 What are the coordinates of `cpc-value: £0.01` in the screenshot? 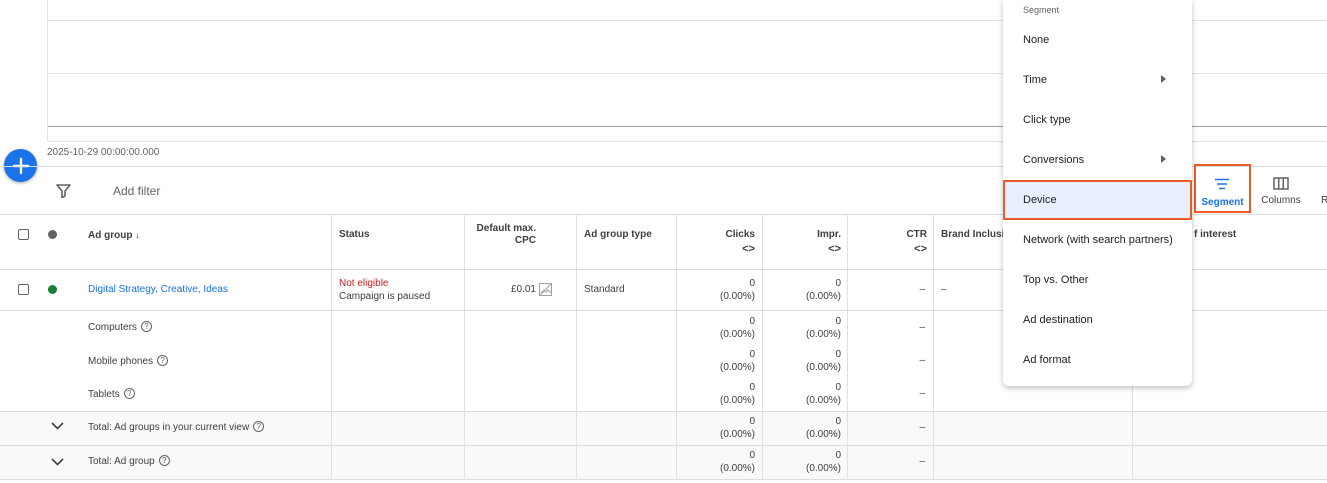 It's located at (518, 289).